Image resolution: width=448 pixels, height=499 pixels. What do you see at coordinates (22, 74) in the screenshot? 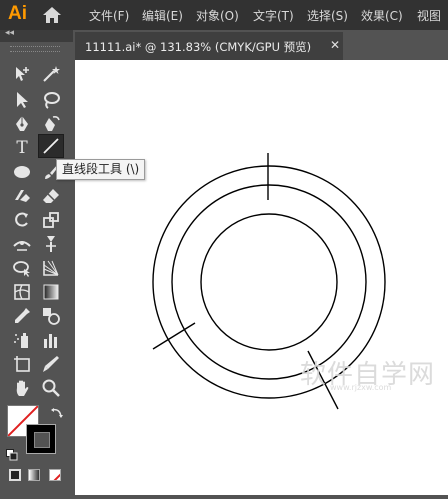
I see `artboard-tool-icon` at bounding box center [22, 74].